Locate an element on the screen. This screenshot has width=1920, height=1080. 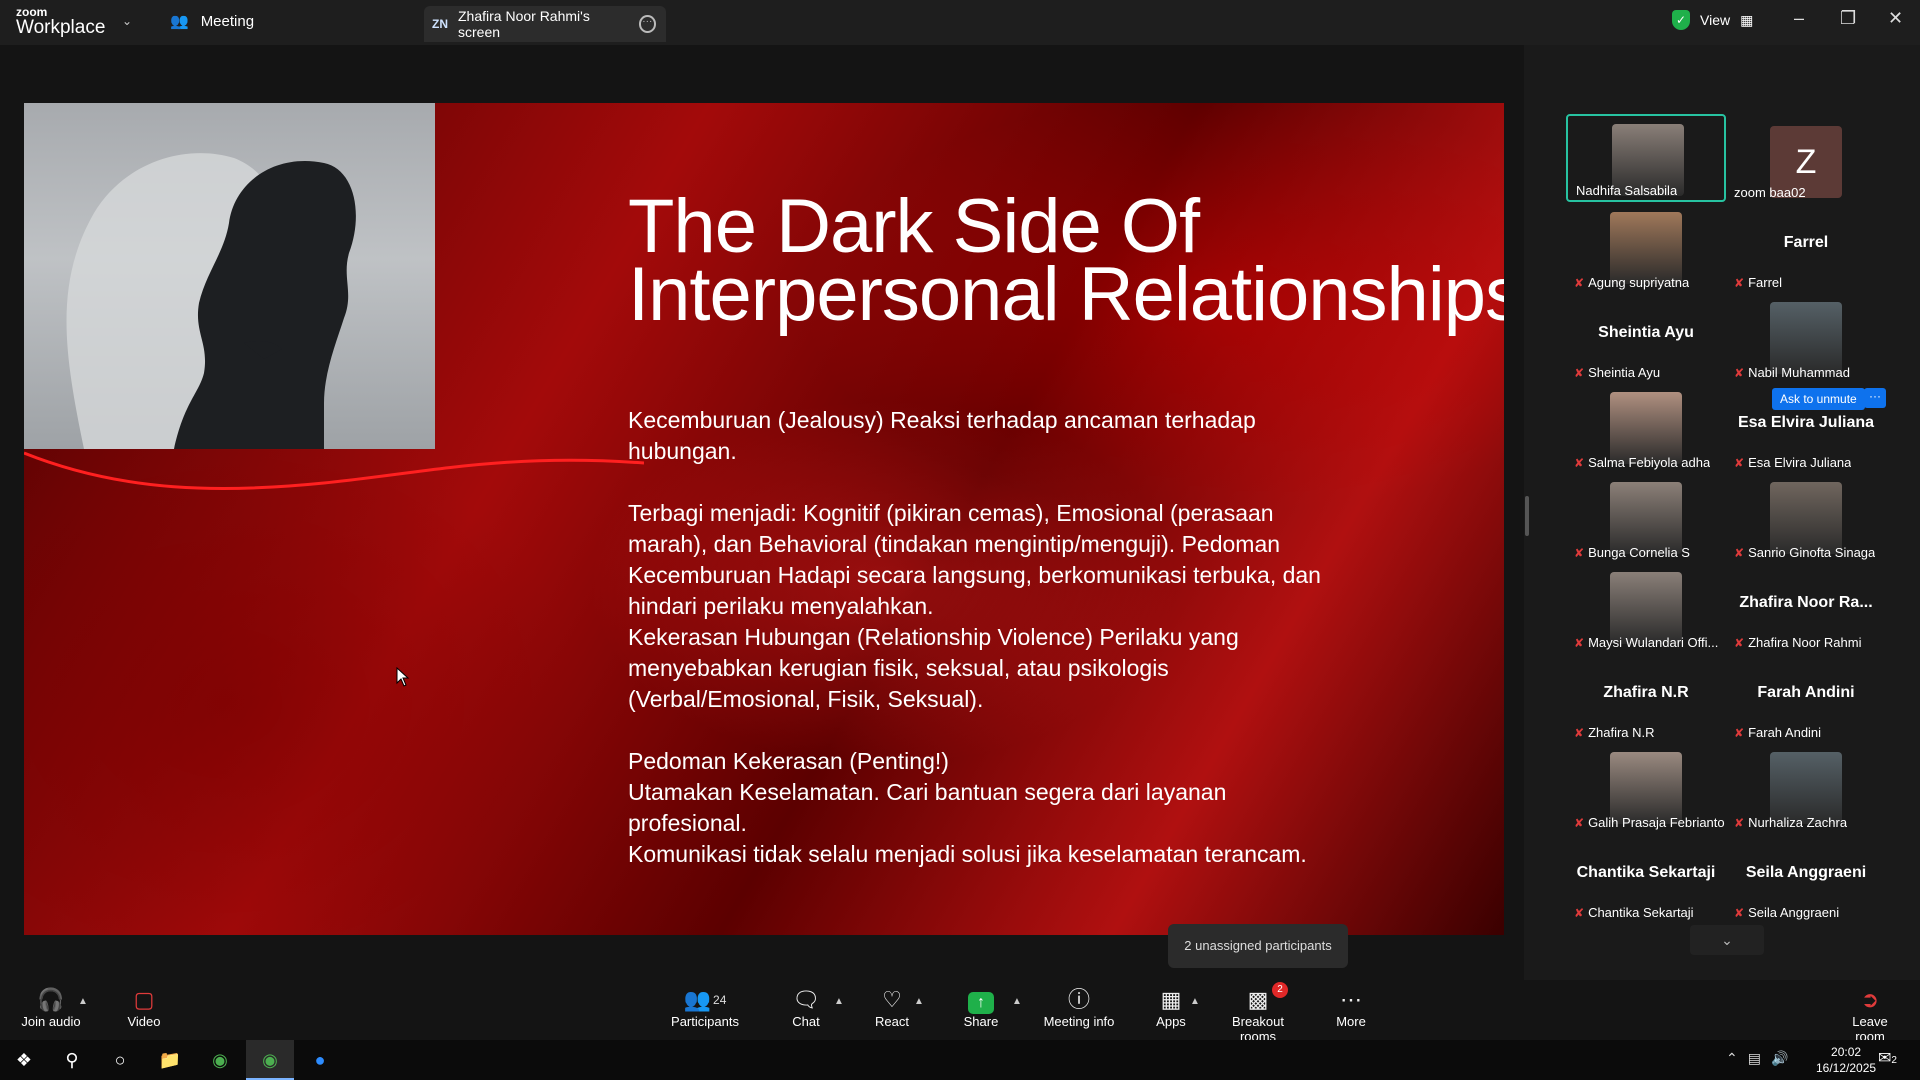
people-icon: 👥 is located at coordinates (179, 21).